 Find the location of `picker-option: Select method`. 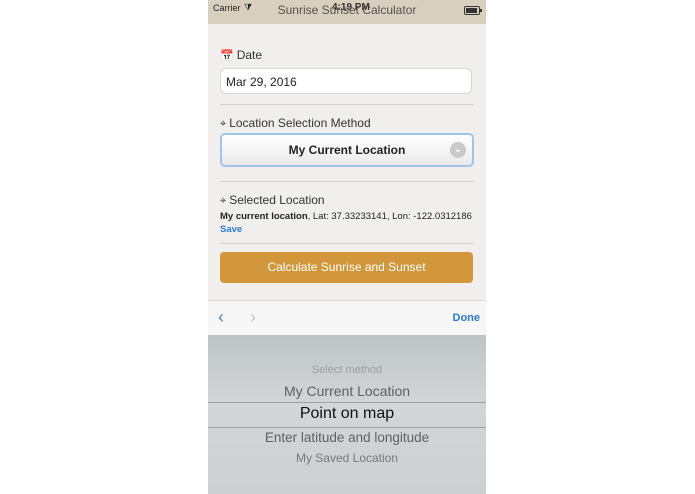

picker-option: Select method is located at coordinates (347, 370).